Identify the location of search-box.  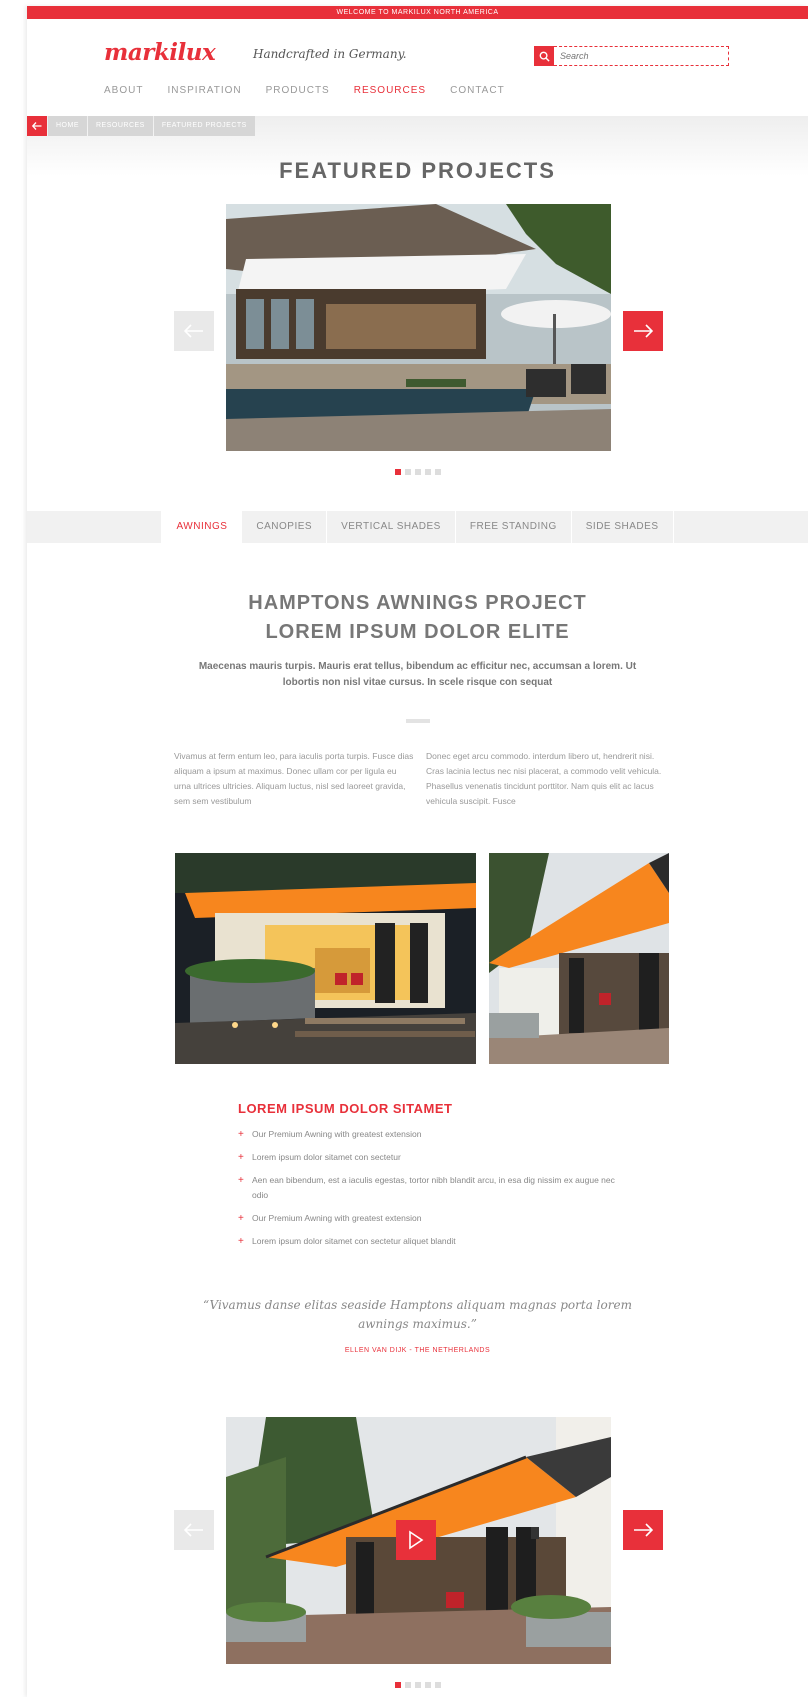
(631, 56).